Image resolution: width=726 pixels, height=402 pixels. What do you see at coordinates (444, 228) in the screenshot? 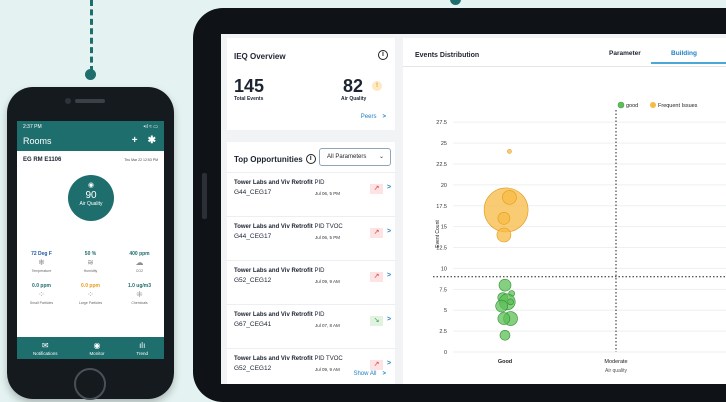
I see `y-tick-label: 15` at bounding box center [444, 228].